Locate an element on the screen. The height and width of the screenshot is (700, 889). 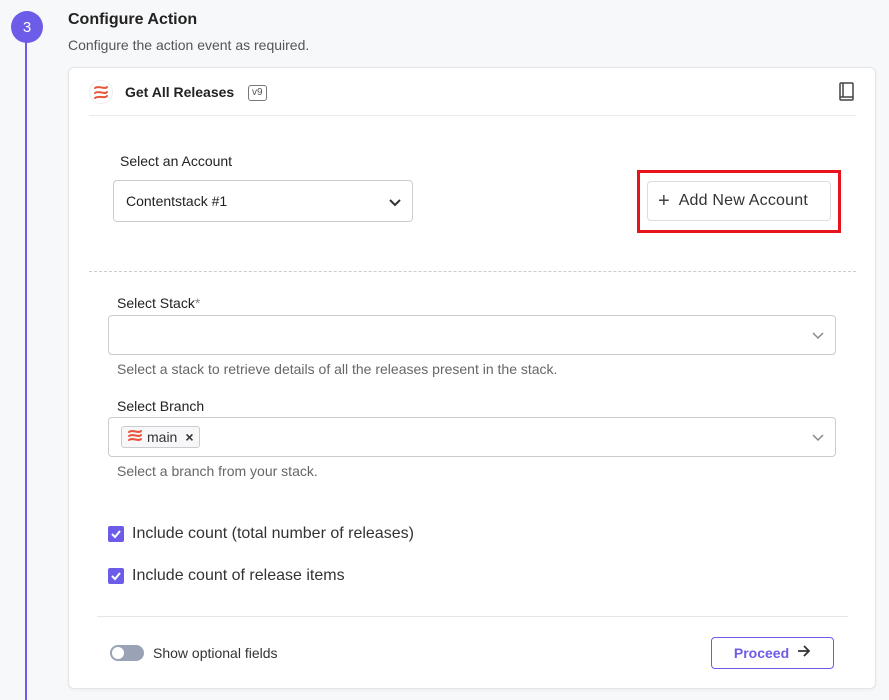
account-select-value: Contentstack #1 is located at coordinates (177, 201).